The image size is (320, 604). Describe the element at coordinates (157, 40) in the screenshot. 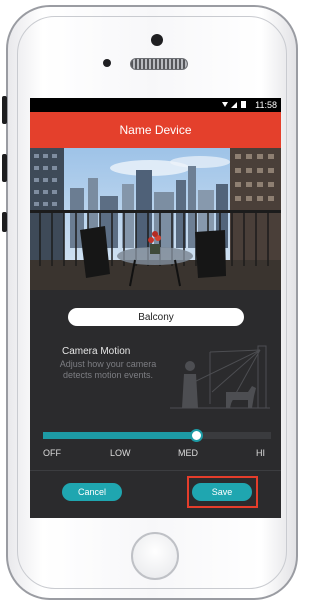

I see `front-camera-icon` at that location.